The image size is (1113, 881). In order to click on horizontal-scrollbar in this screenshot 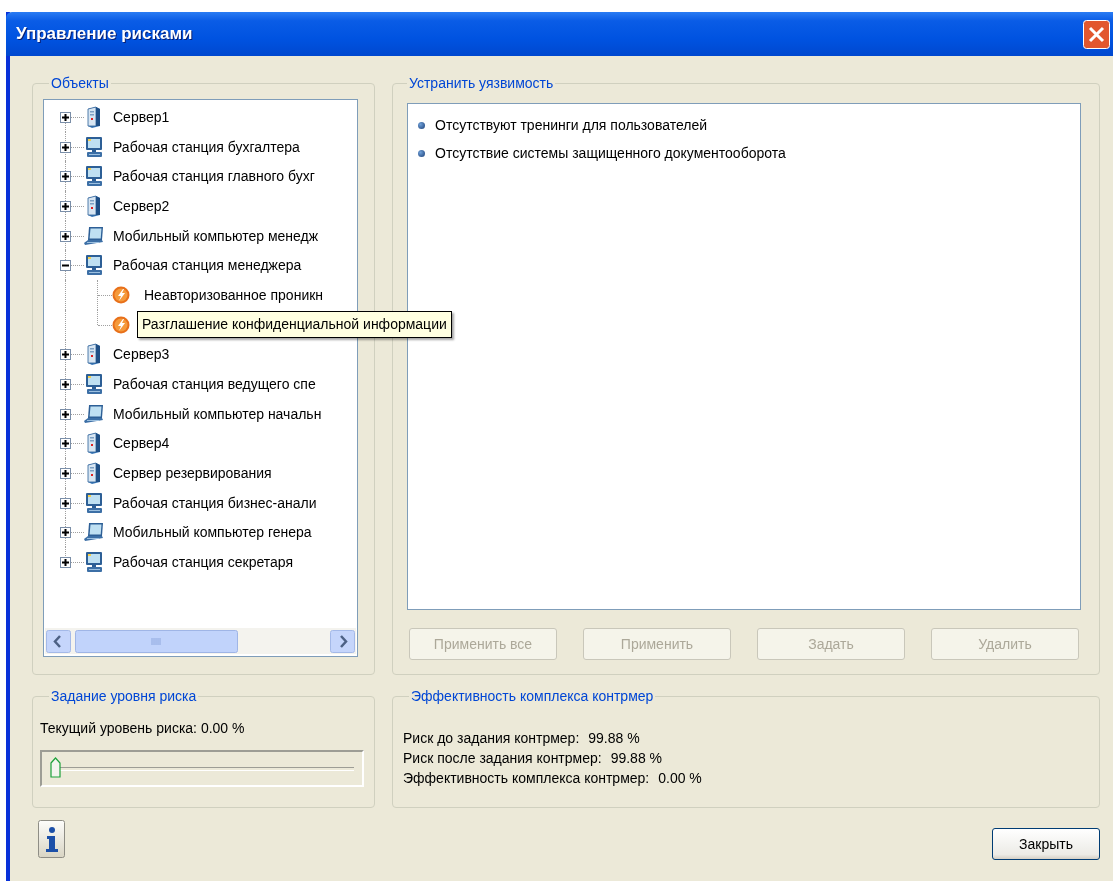, I will do `click(200, 641)`.